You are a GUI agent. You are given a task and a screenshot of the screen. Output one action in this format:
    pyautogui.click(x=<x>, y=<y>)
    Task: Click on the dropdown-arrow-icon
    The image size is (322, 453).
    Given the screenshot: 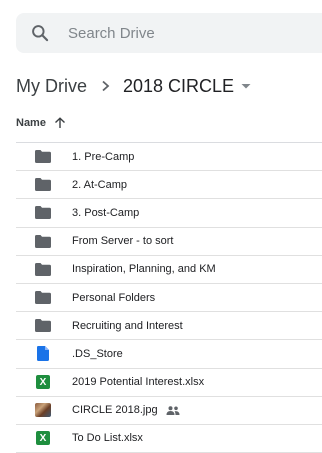 What is the action you would take?
    pyautogui.click(x=246, y=86)
    